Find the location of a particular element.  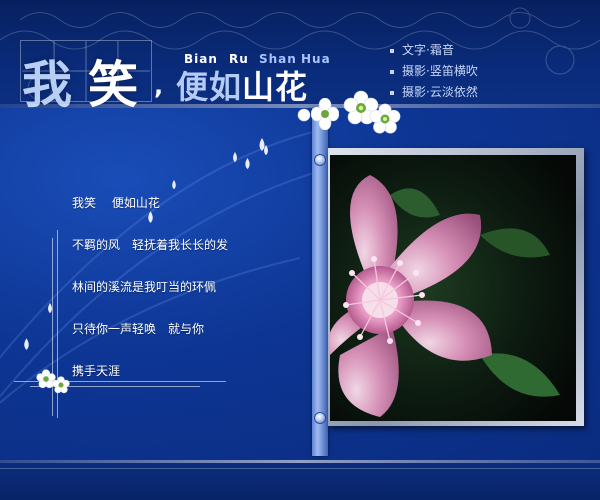

poem-line-3: 林间的溪流是我叮当的环佩 is located at coordinates (144, 287).